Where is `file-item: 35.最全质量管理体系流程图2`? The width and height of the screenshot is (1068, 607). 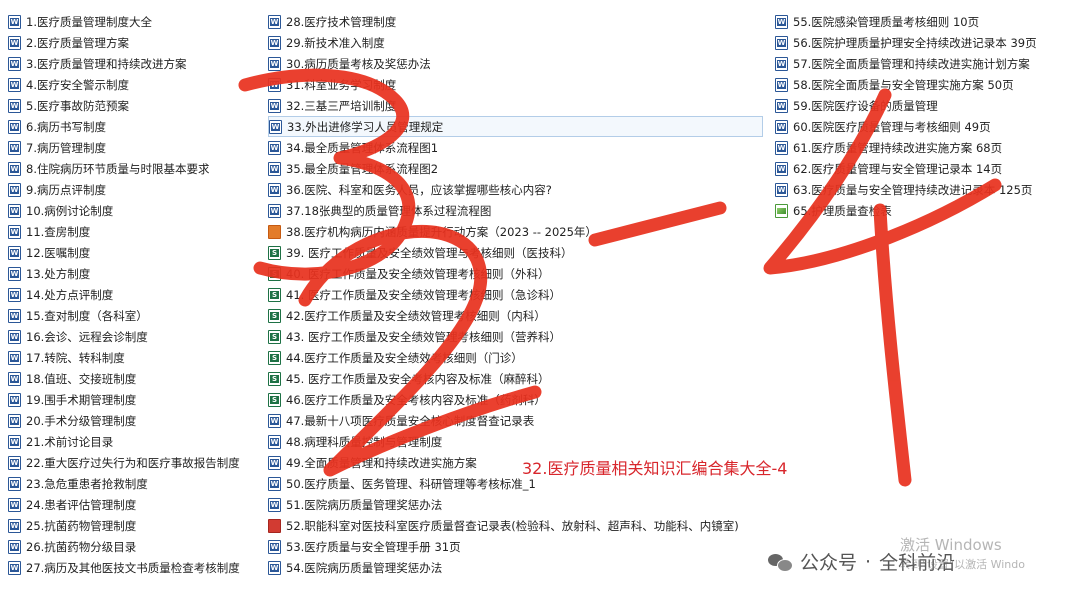 file-item: 35.最全质量管理体系流程图2 is located at coordinates (515, 168).